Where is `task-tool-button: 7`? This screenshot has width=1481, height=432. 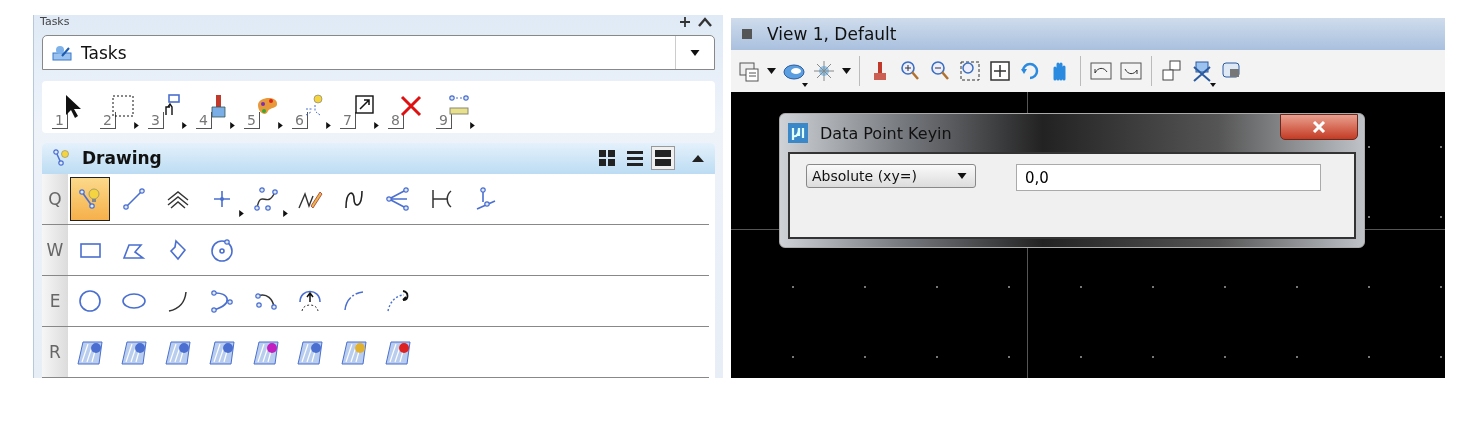 task-tool-button: 7 is located at coordinates (363, 106).